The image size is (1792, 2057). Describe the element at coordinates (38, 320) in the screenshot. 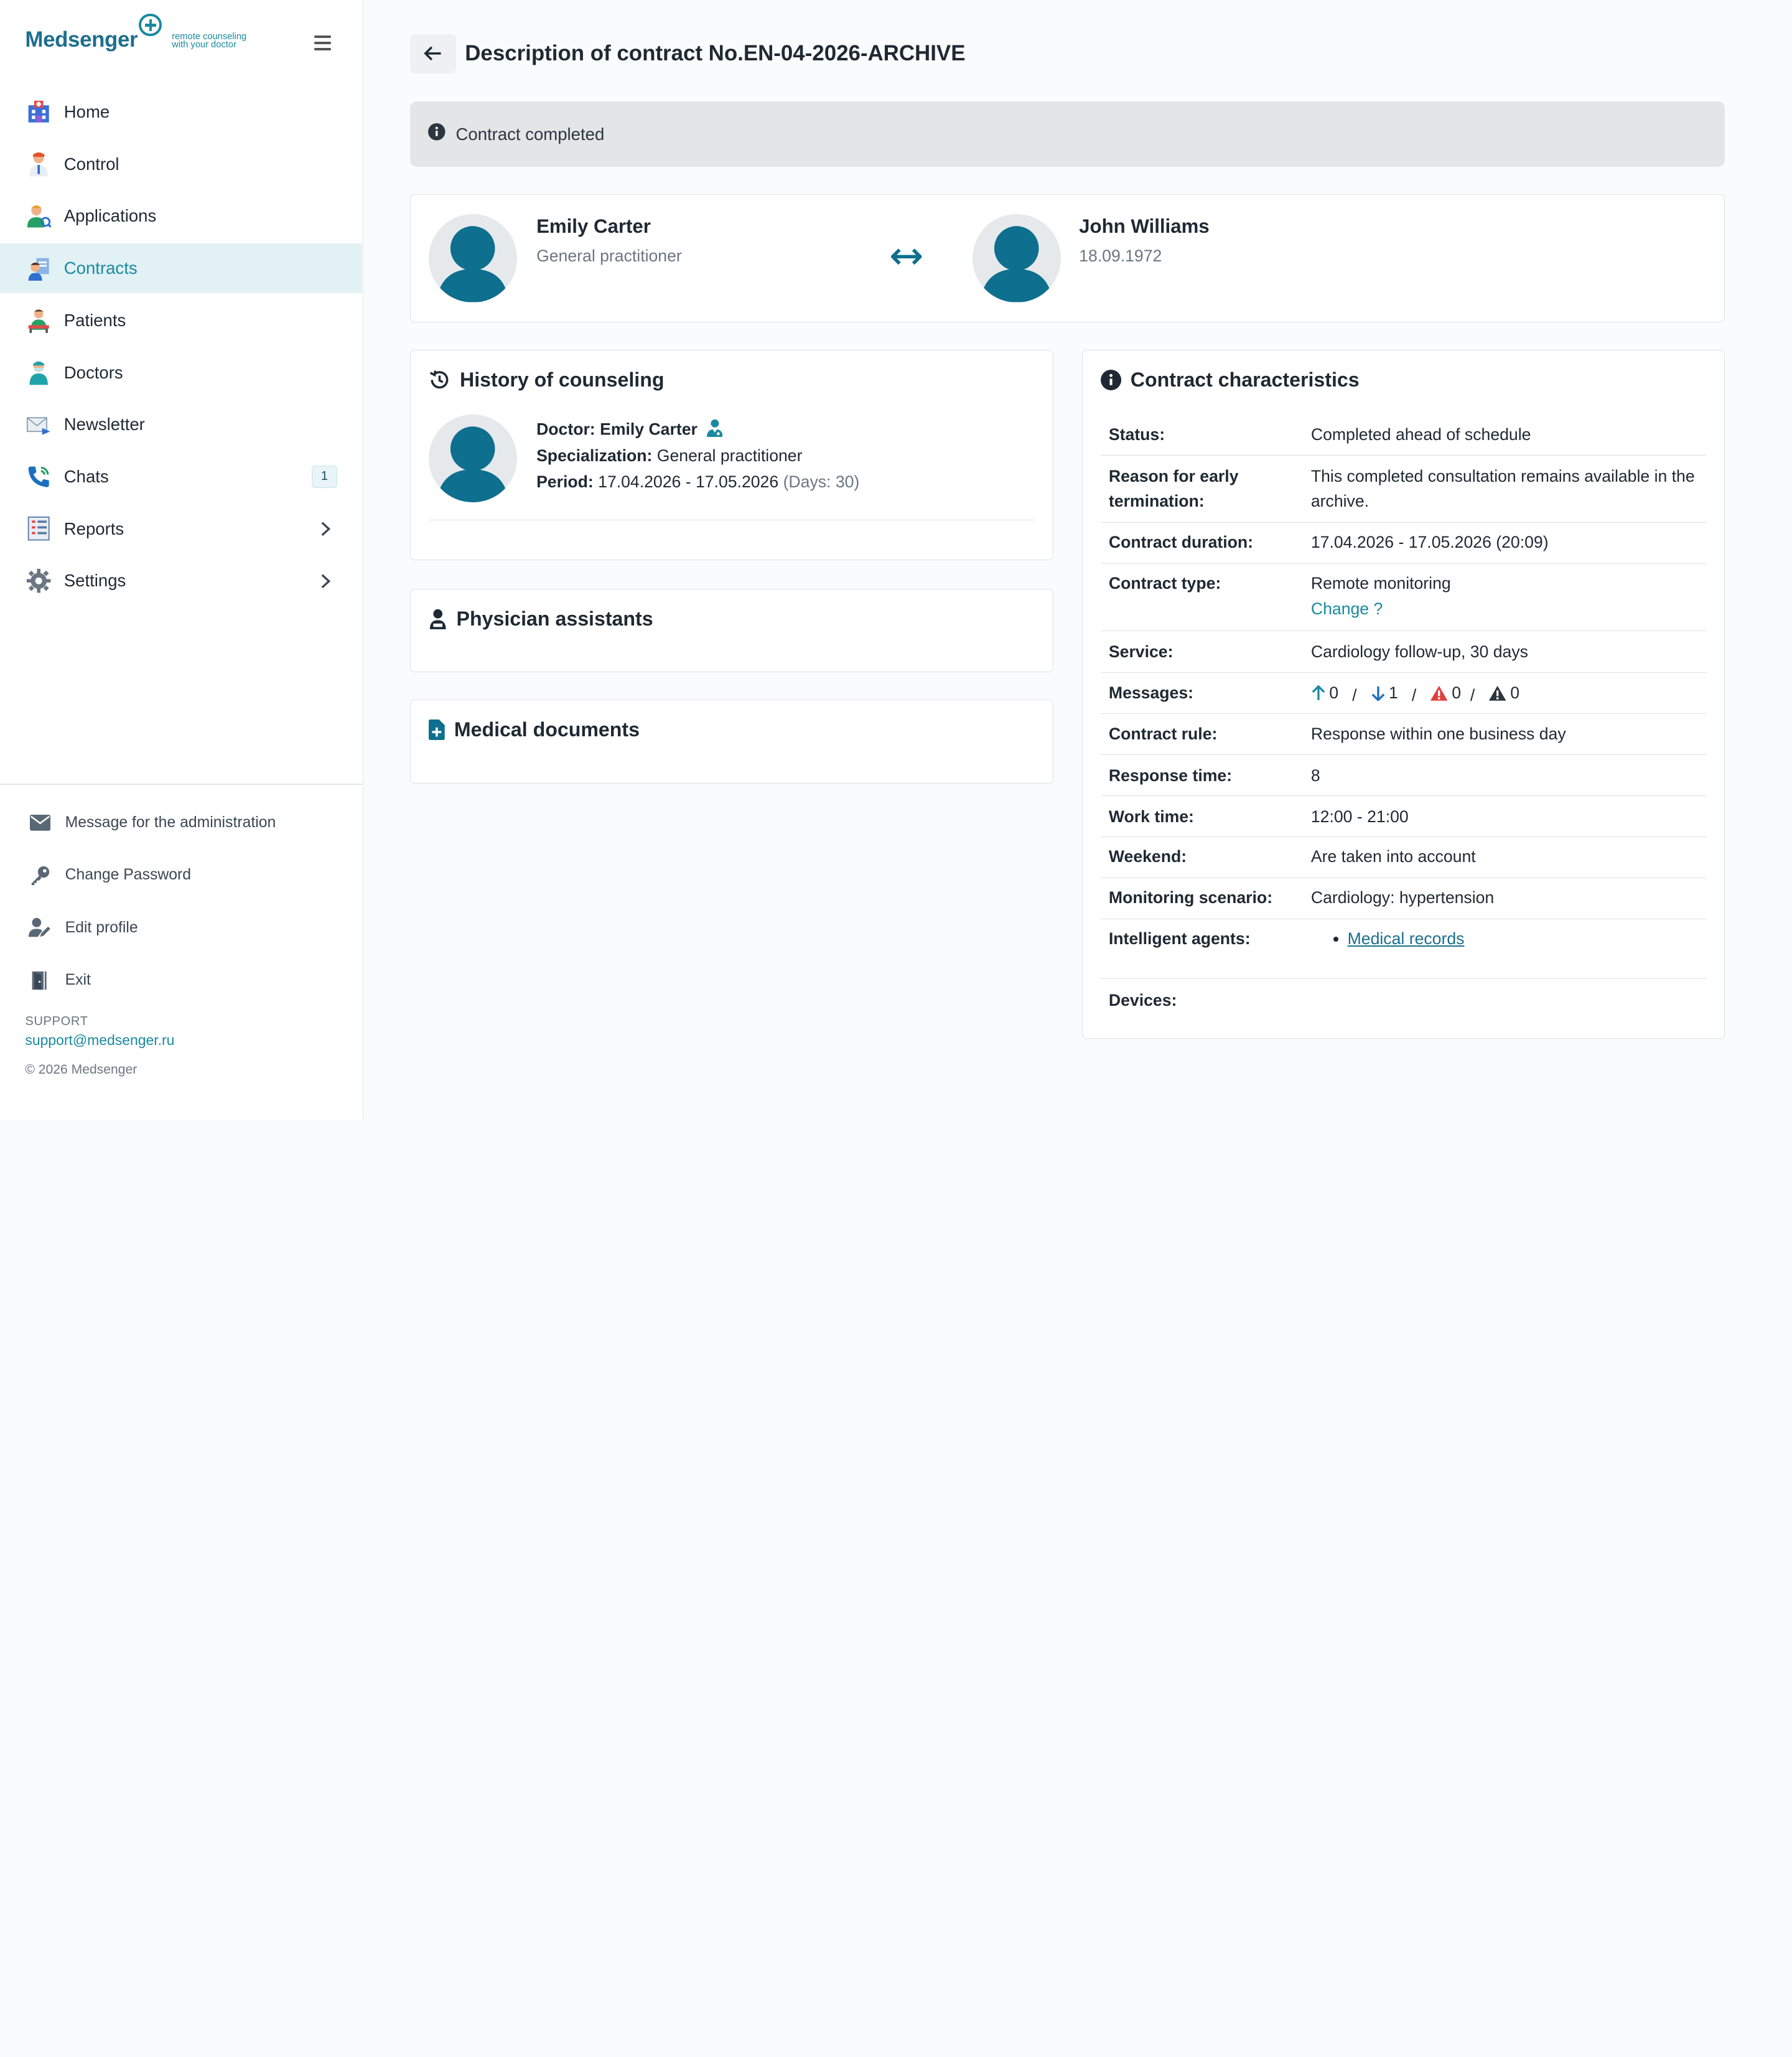

I see `patient-figure-icon` at that location.